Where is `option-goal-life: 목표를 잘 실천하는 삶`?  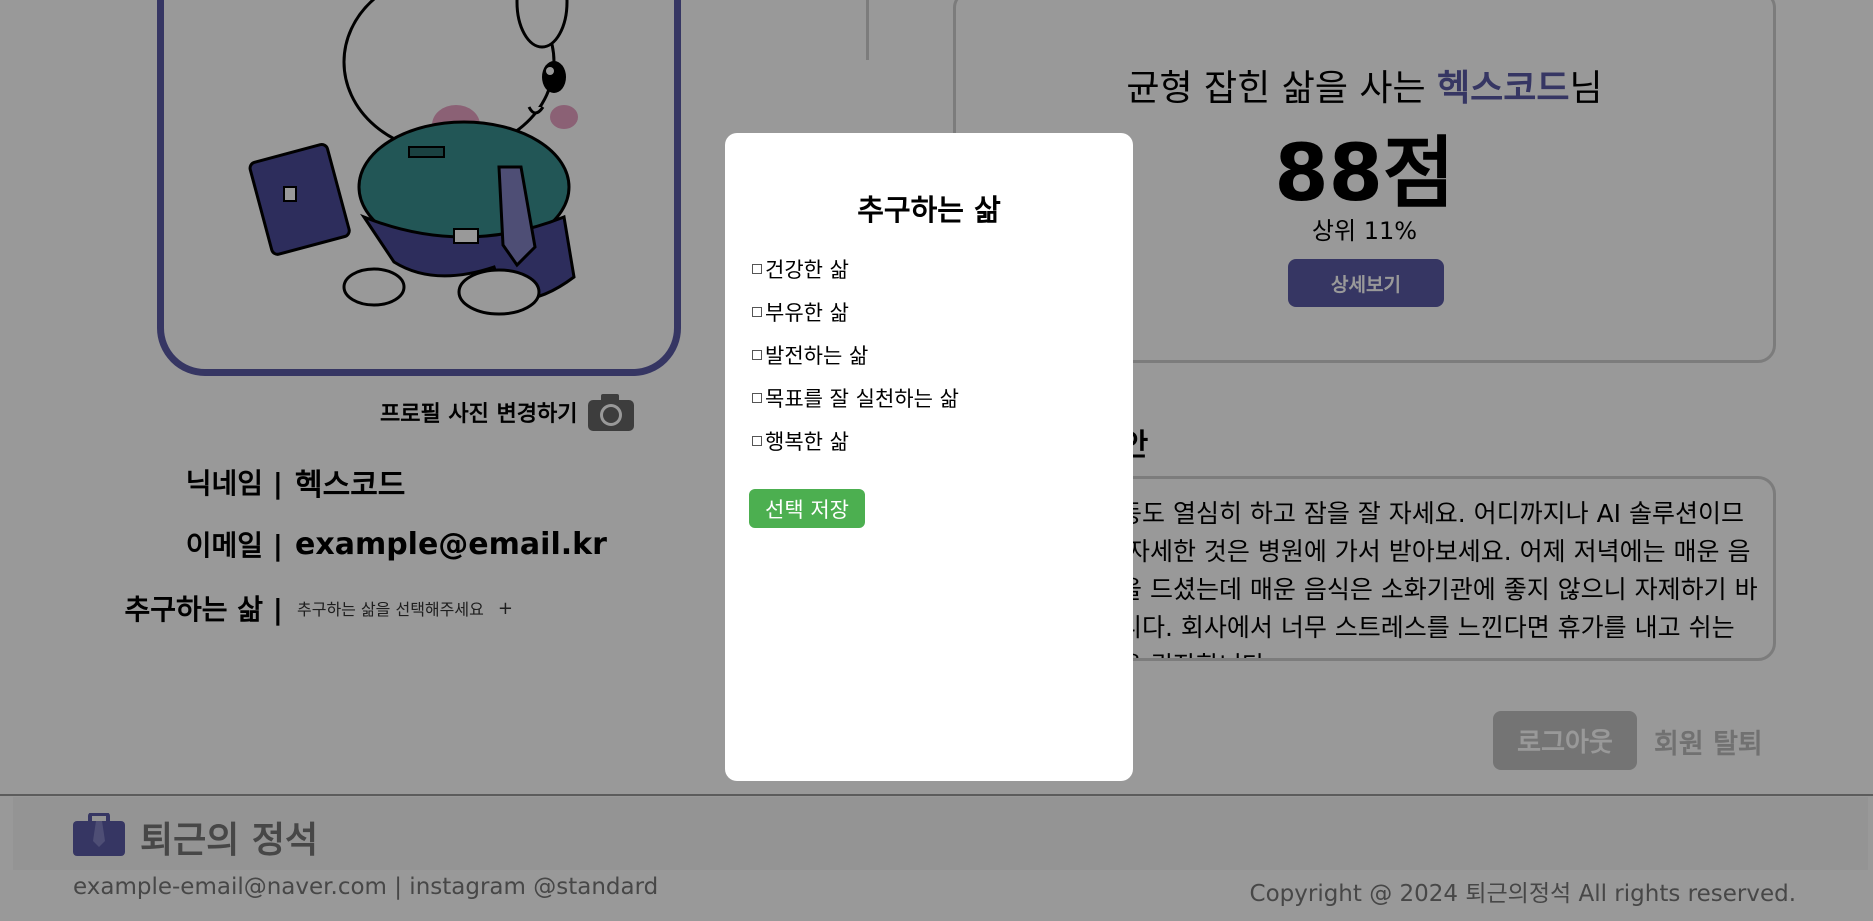 option-goal-life: 목표를 잘 실천하는 삶 is located at coordinates (855, 397).